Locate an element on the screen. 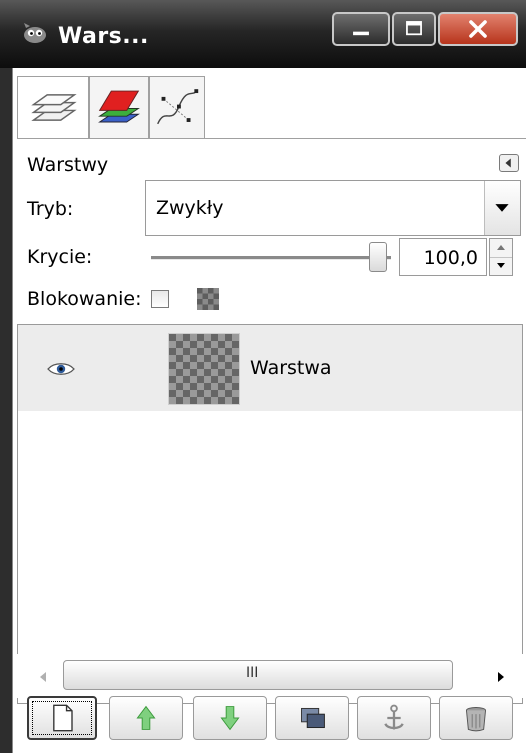 This screenshot has width=526, height=753. mode-value: Zwykły is located at coordinates (190, 208).